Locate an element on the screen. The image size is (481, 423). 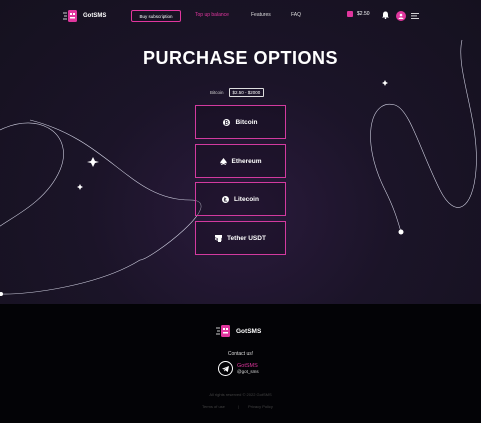
logo-text: GotSMS is located at coordinates (95, 16).